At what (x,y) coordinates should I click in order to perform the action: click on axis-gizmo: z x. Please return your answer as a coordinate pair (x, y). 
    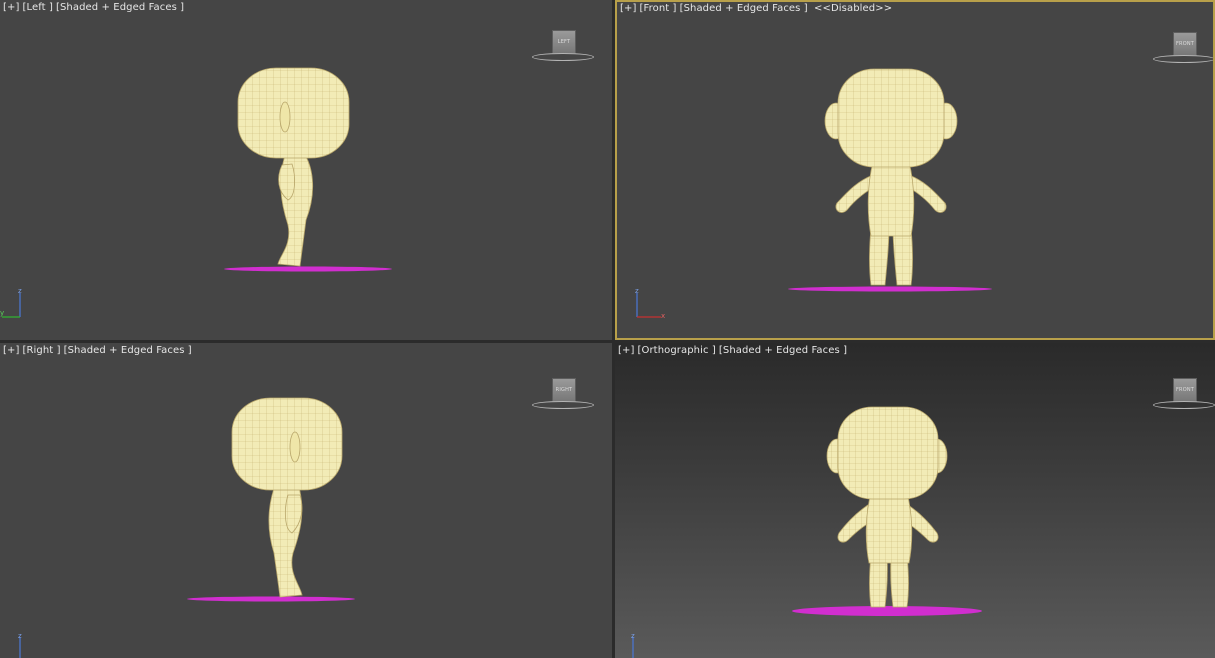
    Looking at the image, I should click on (650, 303).